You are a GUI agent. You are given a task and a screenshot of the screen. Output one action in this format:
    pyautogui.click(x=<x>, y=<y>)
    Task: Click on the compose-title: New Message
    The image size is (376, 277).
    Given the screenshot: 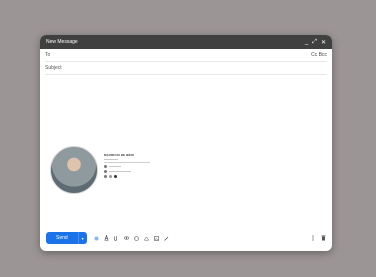 What is the action you would take?
    pyautogui.click(x=62, y=42)
    